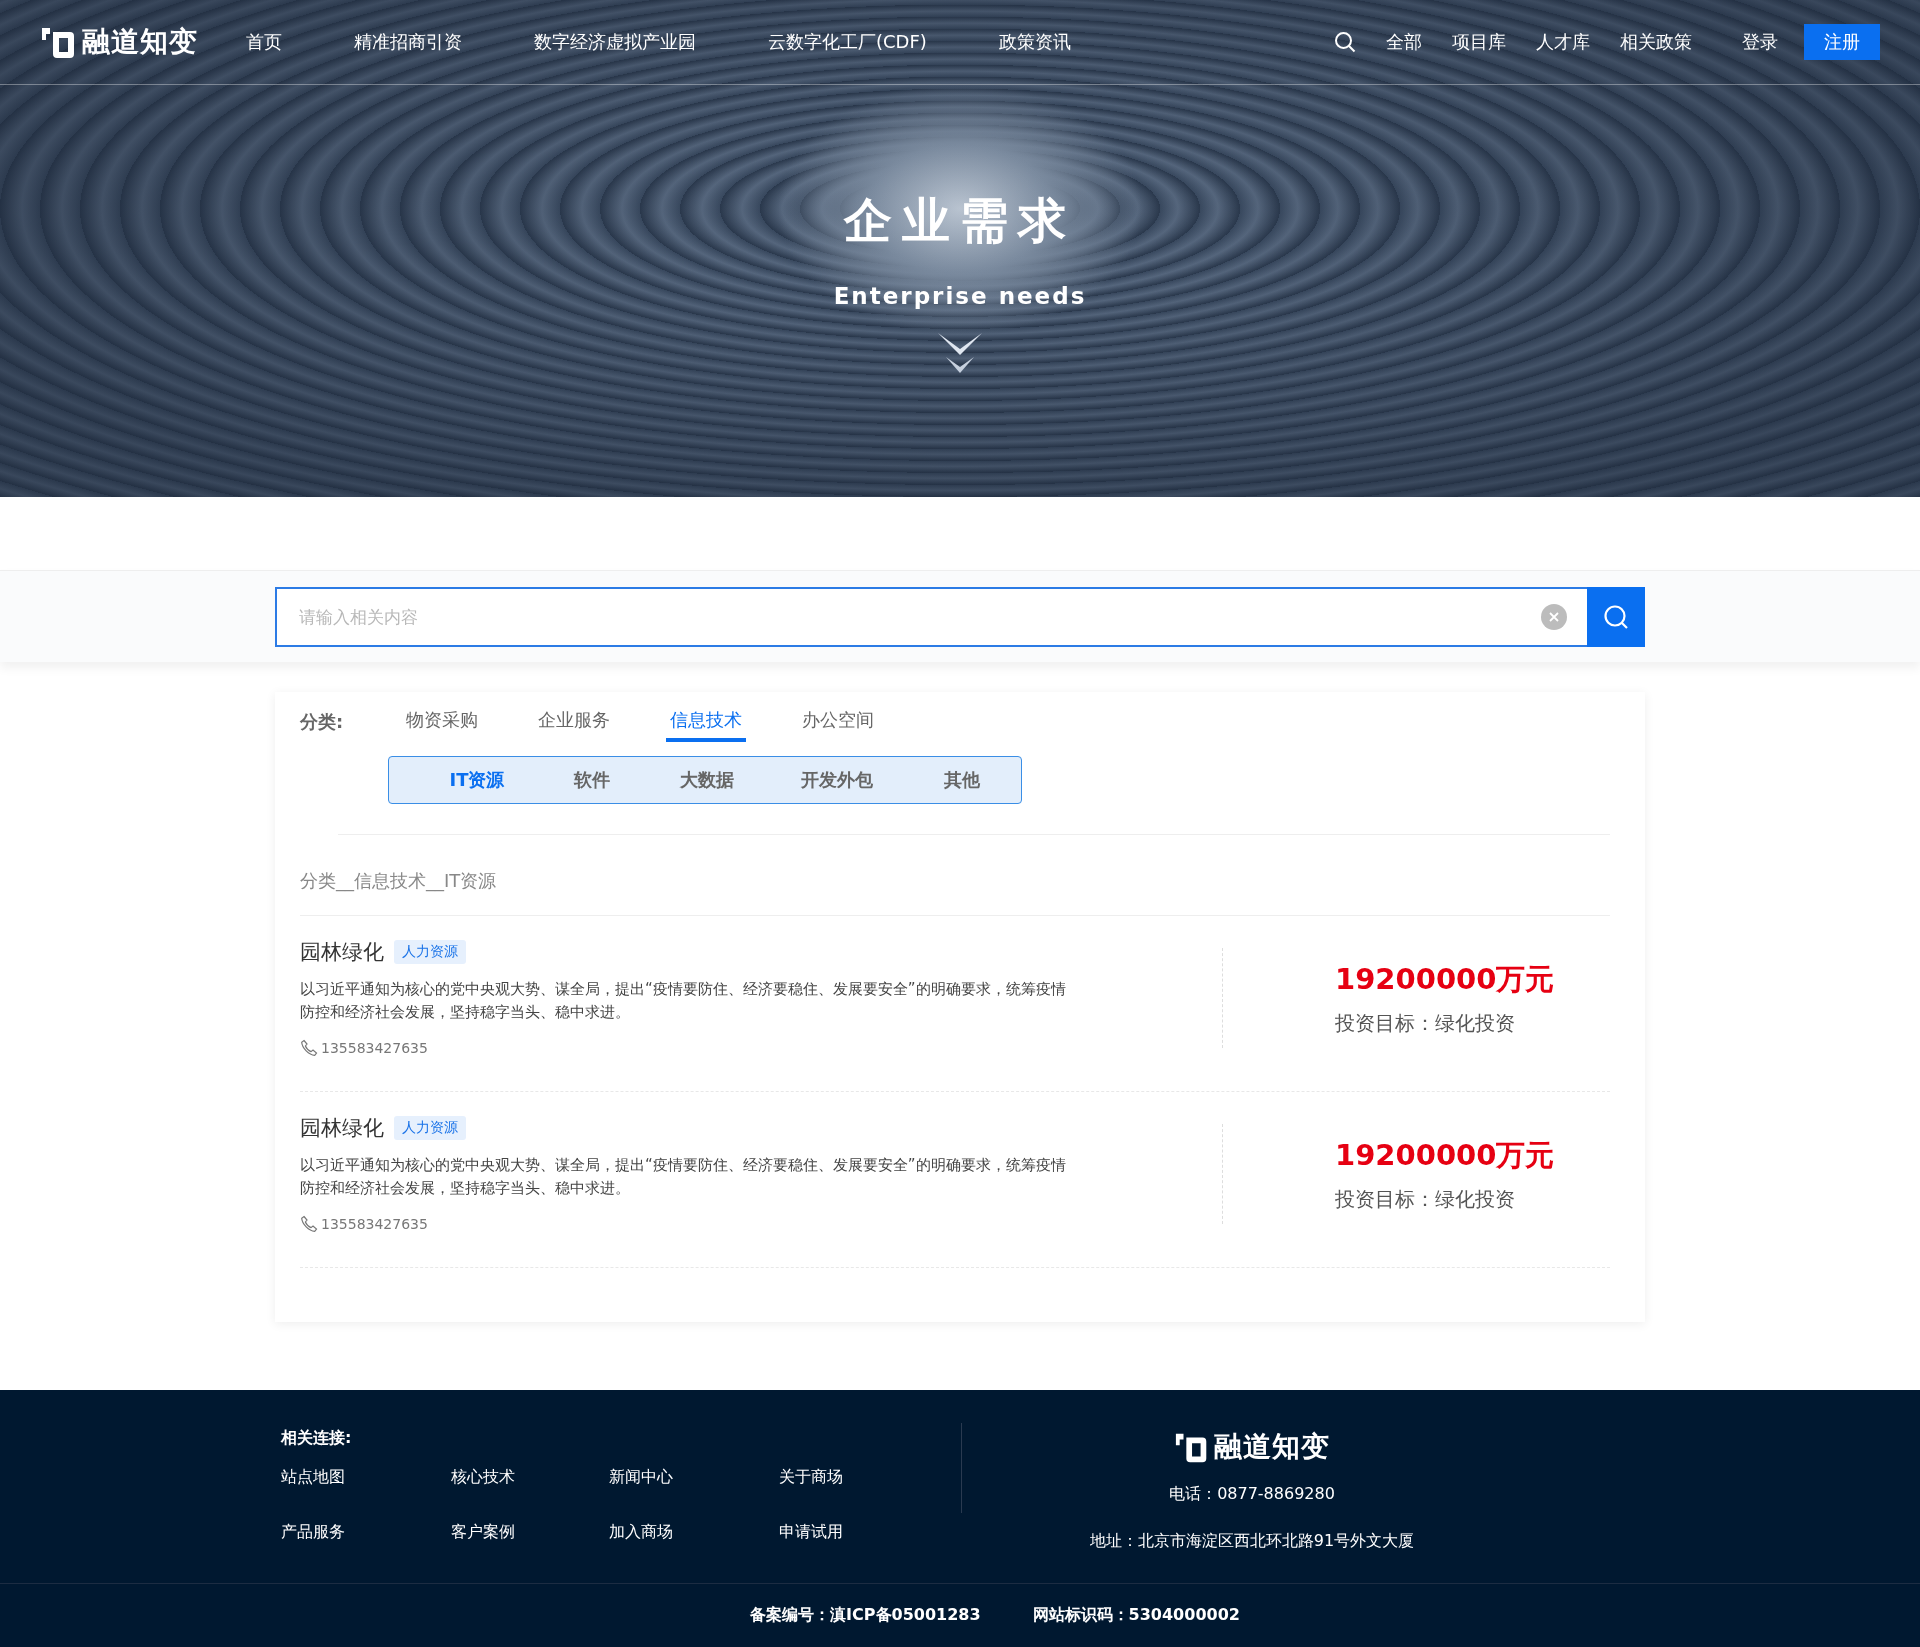 This screenshot has height=1647, width=1920. What do you see at coordinates (1656, 42) in the screenshot?
I see `quick-link: 相关政策` at bounding box center [1656, 42].